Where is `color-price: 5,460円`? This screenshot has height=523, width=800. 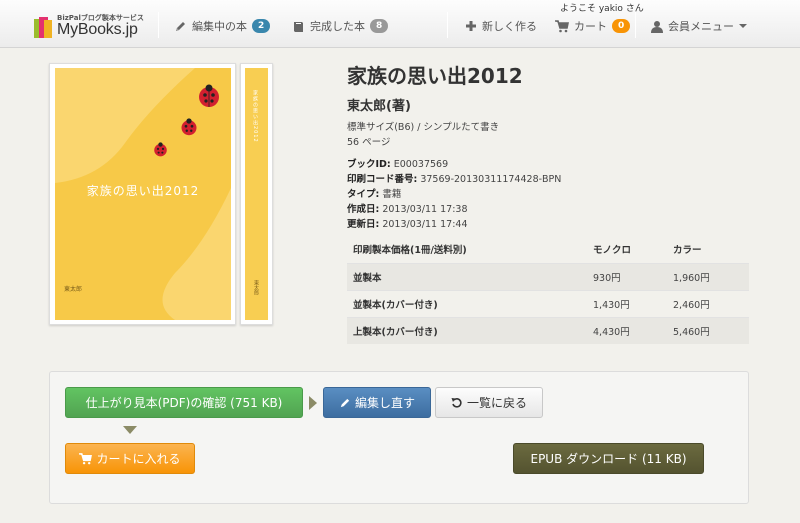
color-price: 5,460円 is located at coordinates (708, 330).